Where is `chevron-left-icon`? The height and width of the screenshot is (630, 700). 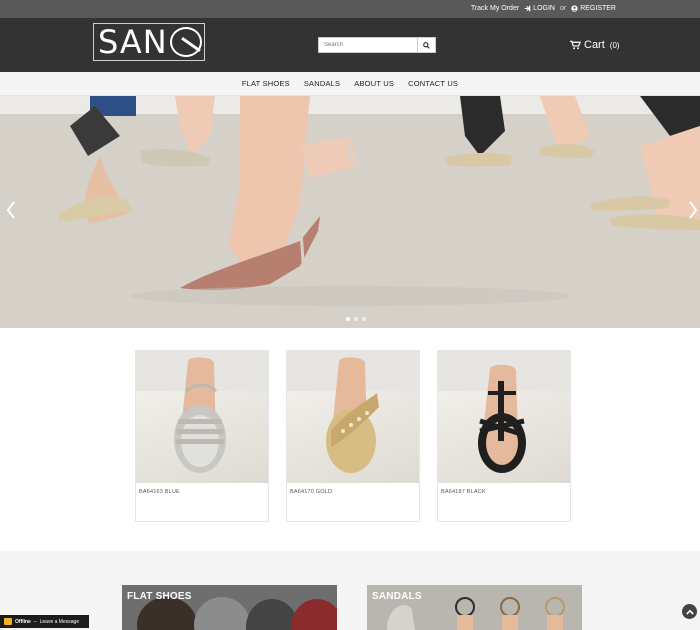
chevron-left-icon is located at coordinates (10, 210).